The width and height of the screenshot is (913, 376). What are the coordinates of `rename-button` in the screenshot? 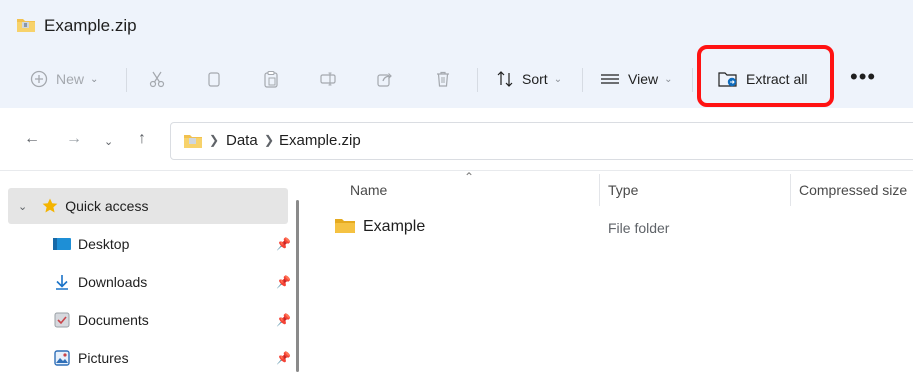 It's located at (328, 79).